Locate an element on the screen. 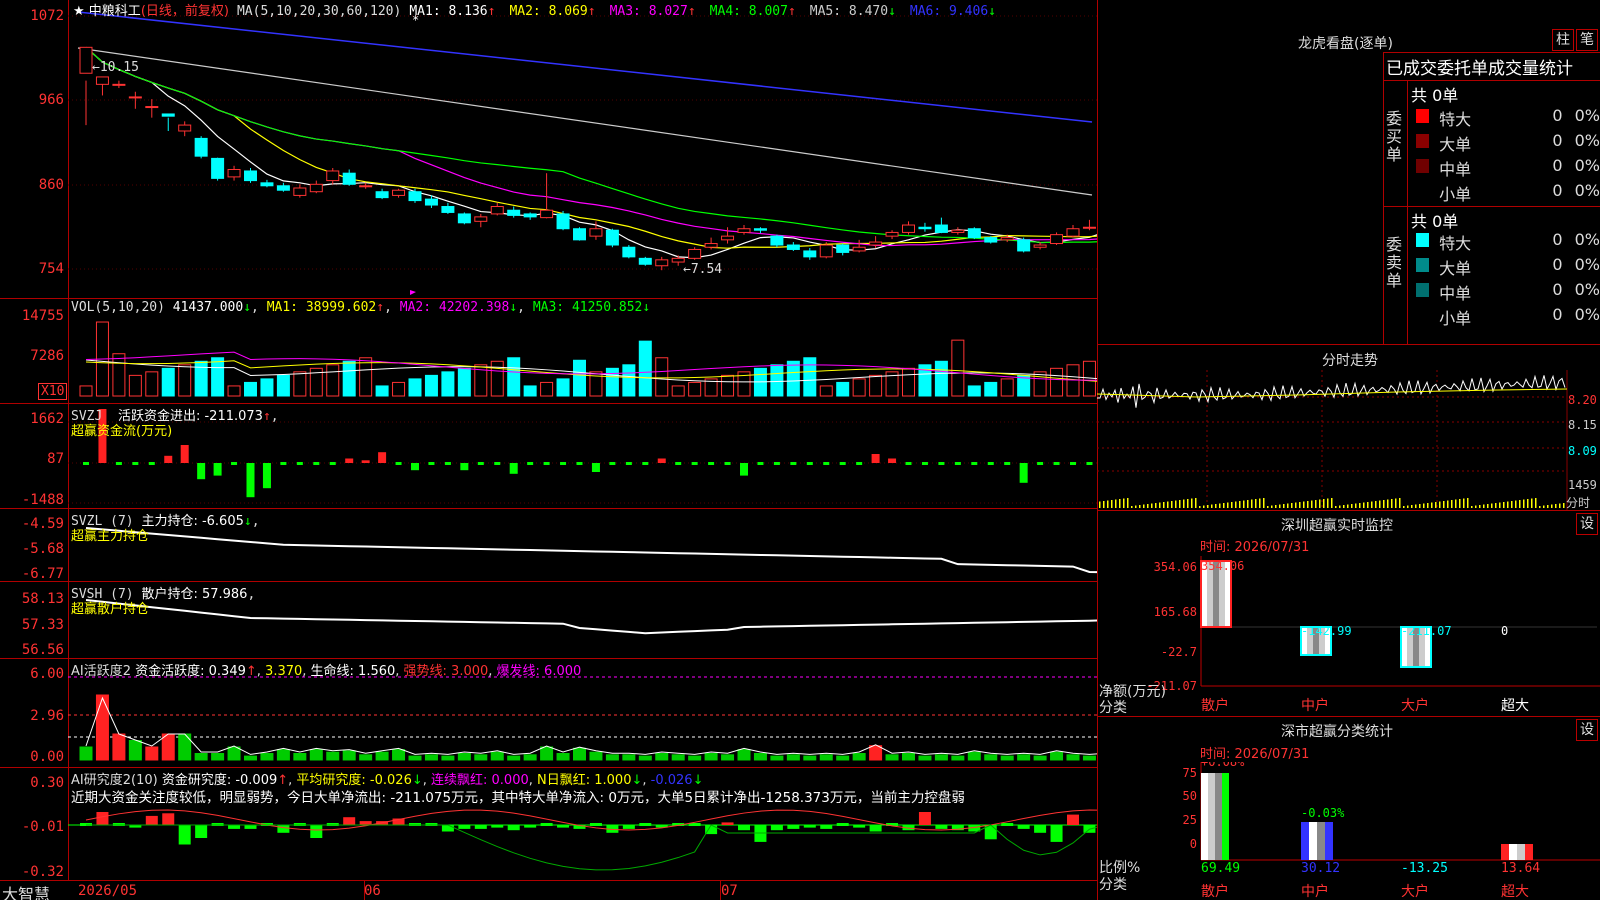 The width and height of the screenshot is (1600, 900). cursor-marker is located at coordinates (413, 292).